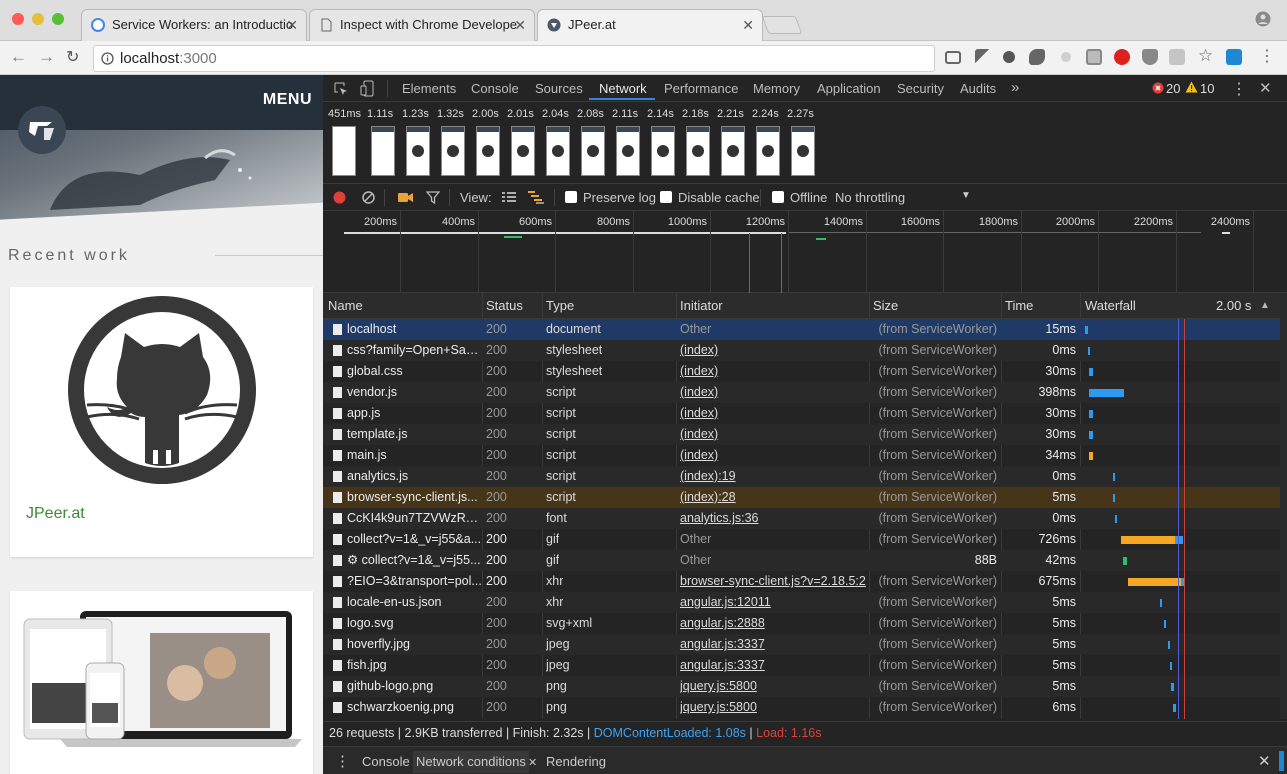  What do you see at coordinates (414, 413) in the screenshot?
I see `request-name: app.js` at bounding box center [414, 413].